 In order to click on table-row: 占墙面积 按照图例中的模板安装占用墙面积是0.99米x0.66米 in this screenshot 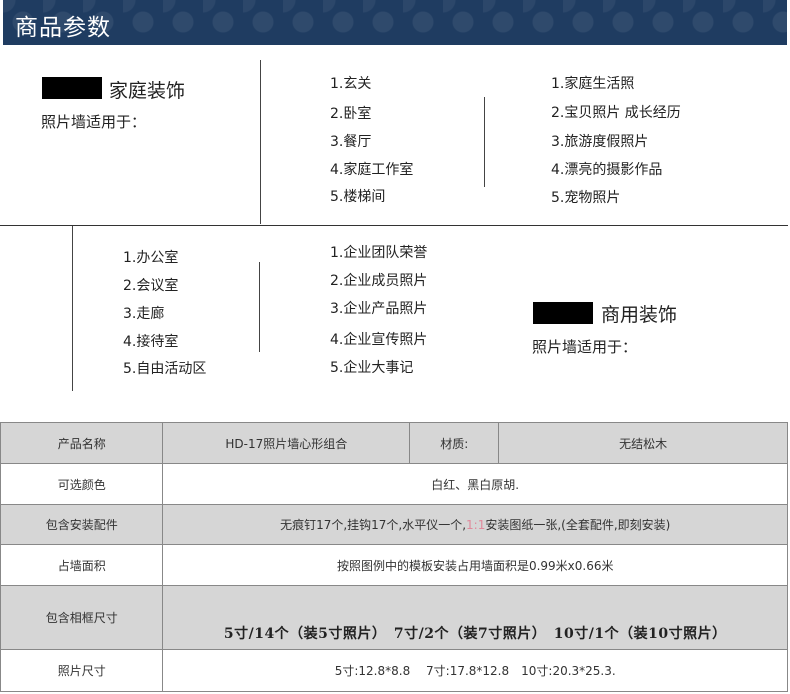, I will do `click(394, 565)`.